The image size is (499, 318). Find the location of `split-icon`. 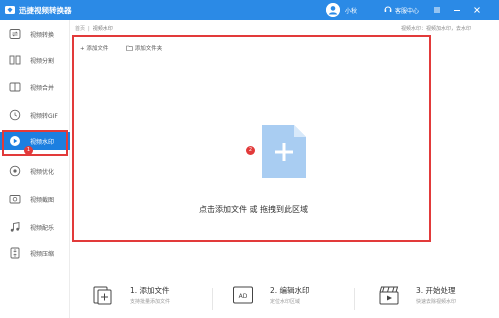

split-icon is located at coordinates (15, 60).